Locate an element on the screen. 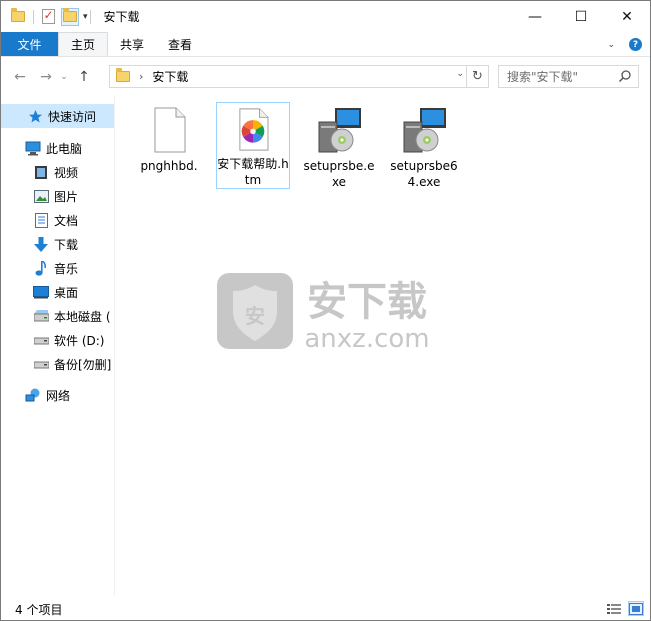 This screenshot has width=651, height=621. navigation-bar: ← → ⌄ ↑ › 安下载 ⌄ ↻ 搜索"安下载" is located at coordinates (325, 77).